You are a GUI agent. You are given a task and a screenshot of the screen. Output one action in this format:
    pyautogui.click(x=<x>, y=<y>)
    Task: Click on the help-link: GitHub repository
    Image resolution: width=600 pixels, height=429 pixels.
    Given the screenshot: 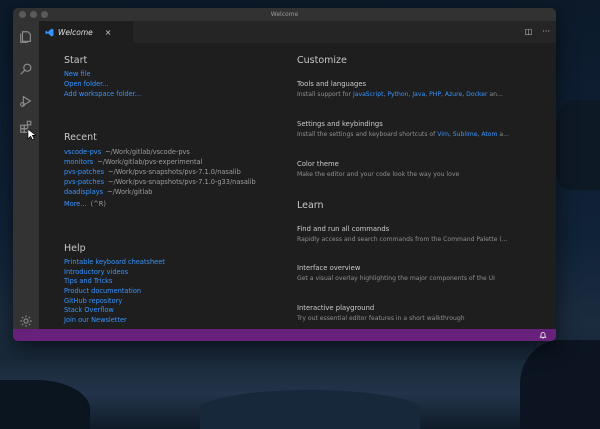 What is the action you would take?
    pyautogui.click(x=93, y=301)
    